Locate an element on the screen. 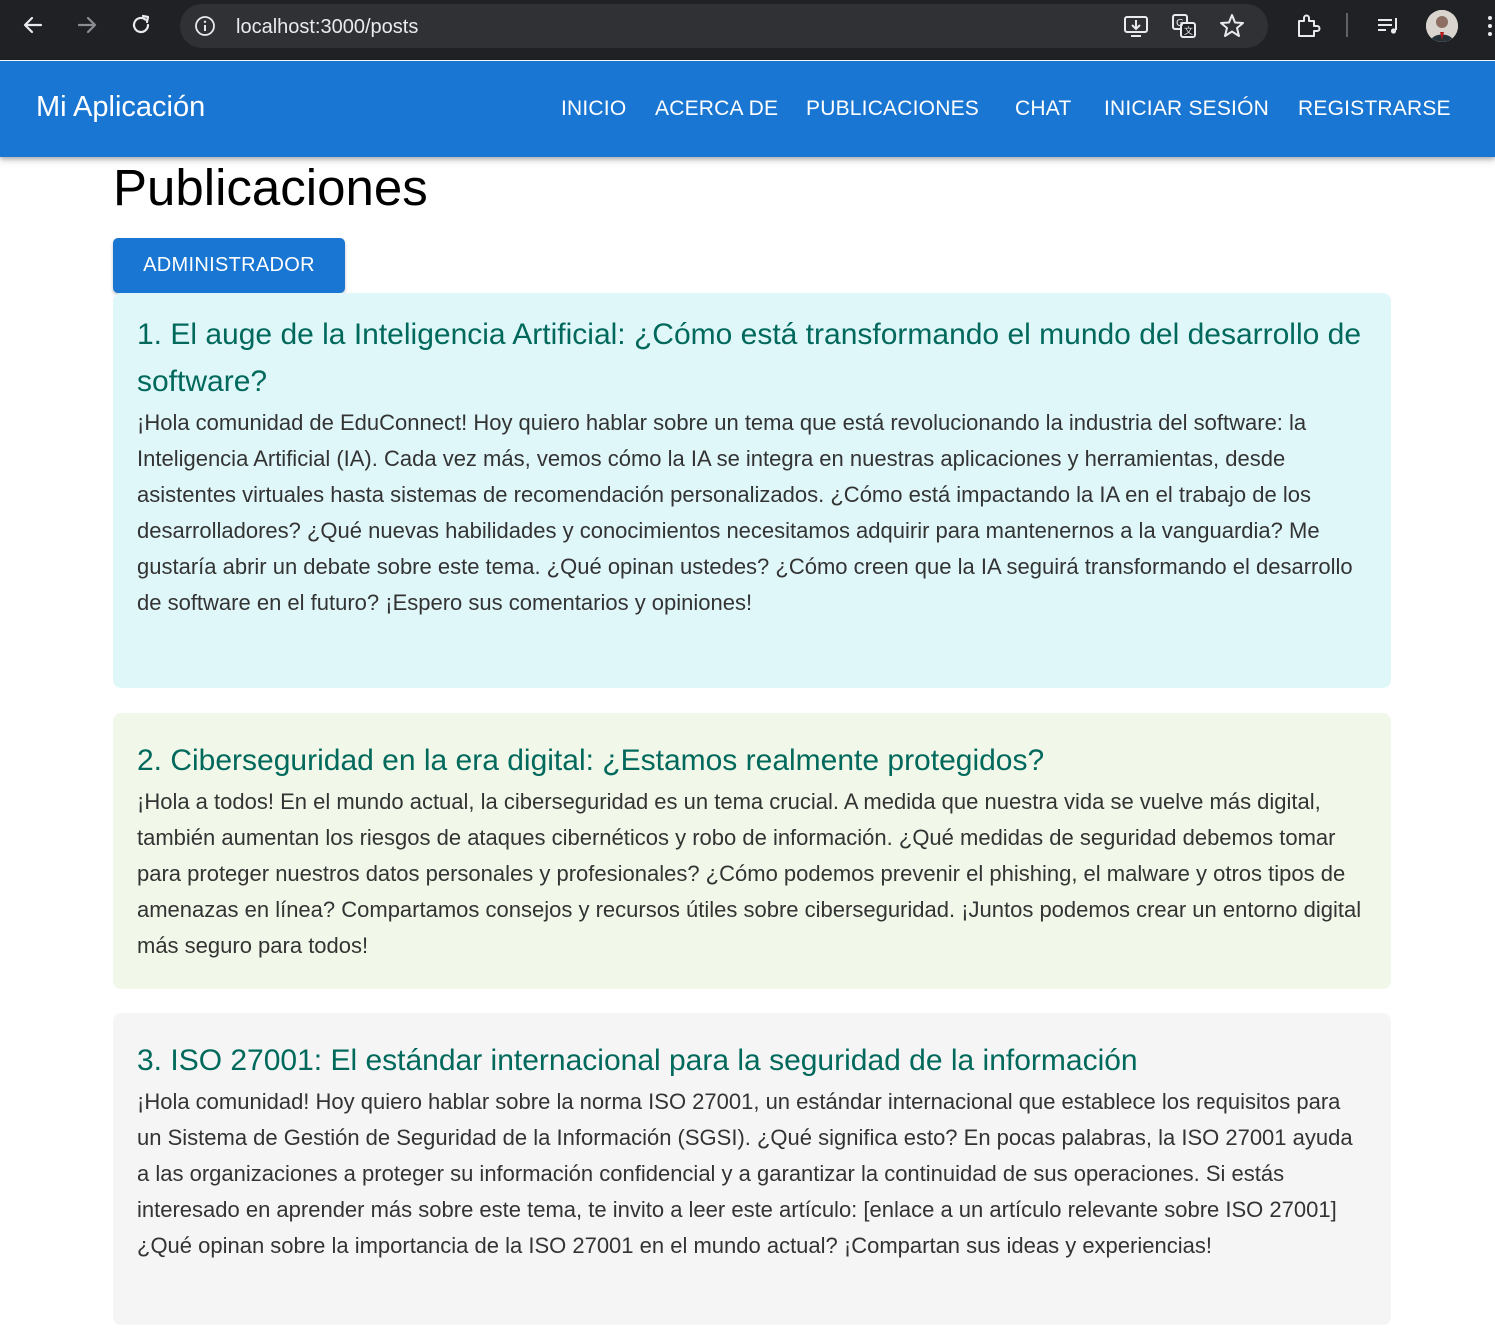 The image size is (1495, 1340). browser-toolbar: localhost:3000/posts G文 is located at coordinates (747, 30).